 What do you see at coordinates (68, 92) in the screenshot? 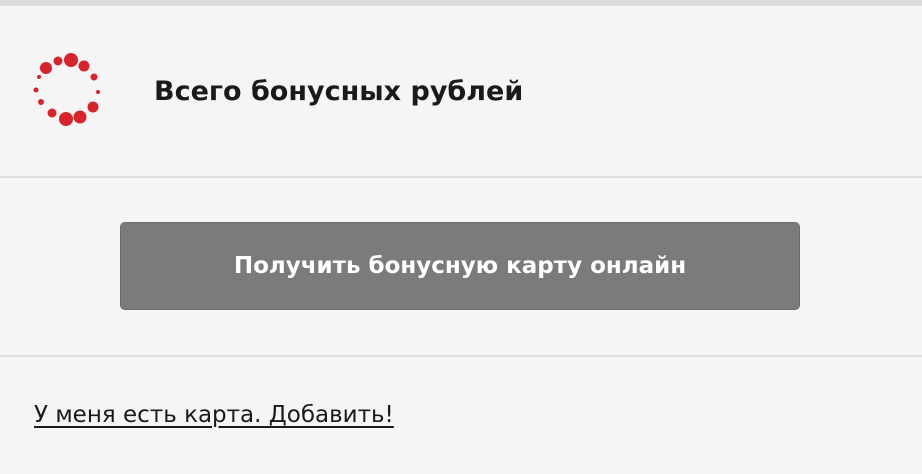
I see `bonus-dots-logo-icon` at bounding box center [68, 92].